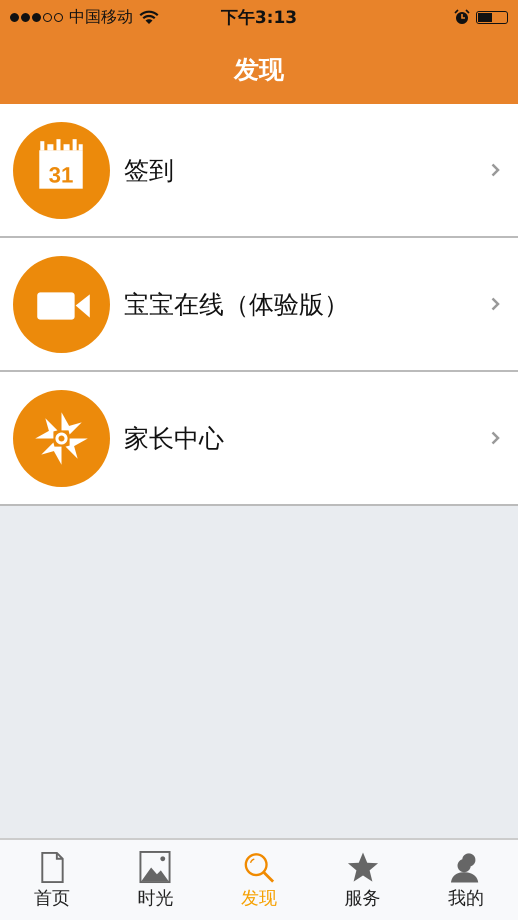 The height and width of the screenshot is (920, 518). What do you see at coordinates (36, 17) in the screenshot?
I see `signal-icon` at bounding box center [36, 17].